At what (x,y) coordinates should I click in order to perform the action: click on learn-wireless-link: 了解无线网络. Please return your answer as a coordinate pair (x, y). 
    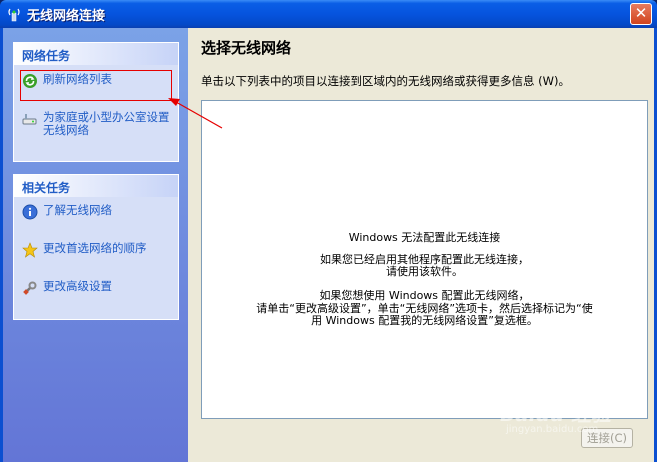
    Looking at the image, I should click on (97, 212).